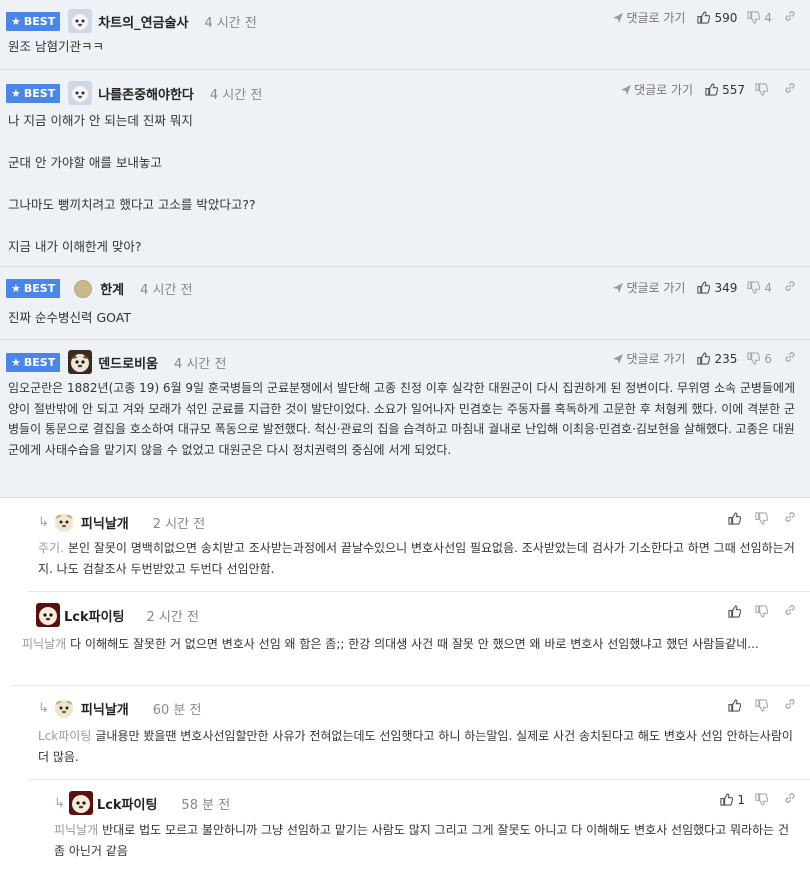 The image size is (810, 872). I want to click on mention: Lck파이팅, so click(64, 736).